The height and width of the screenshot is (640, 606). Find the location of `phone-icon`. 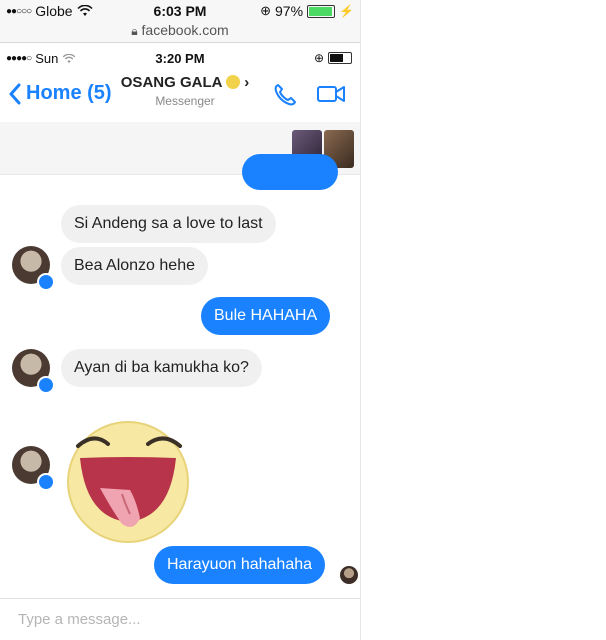

phone-icon is located at coordinates (285, 95).